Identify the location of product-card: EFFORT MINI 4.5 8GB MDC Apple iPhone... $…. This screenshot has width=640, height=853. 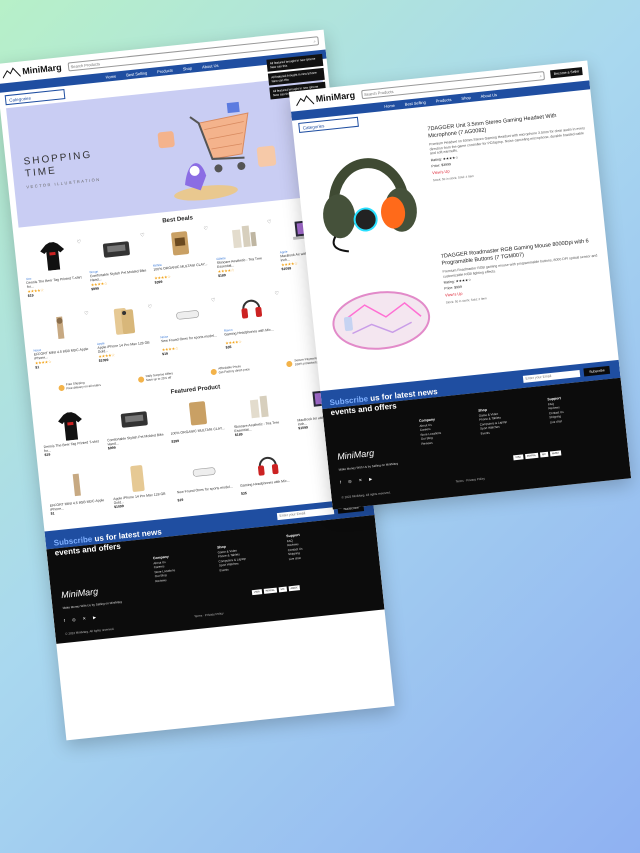
(78, 496).